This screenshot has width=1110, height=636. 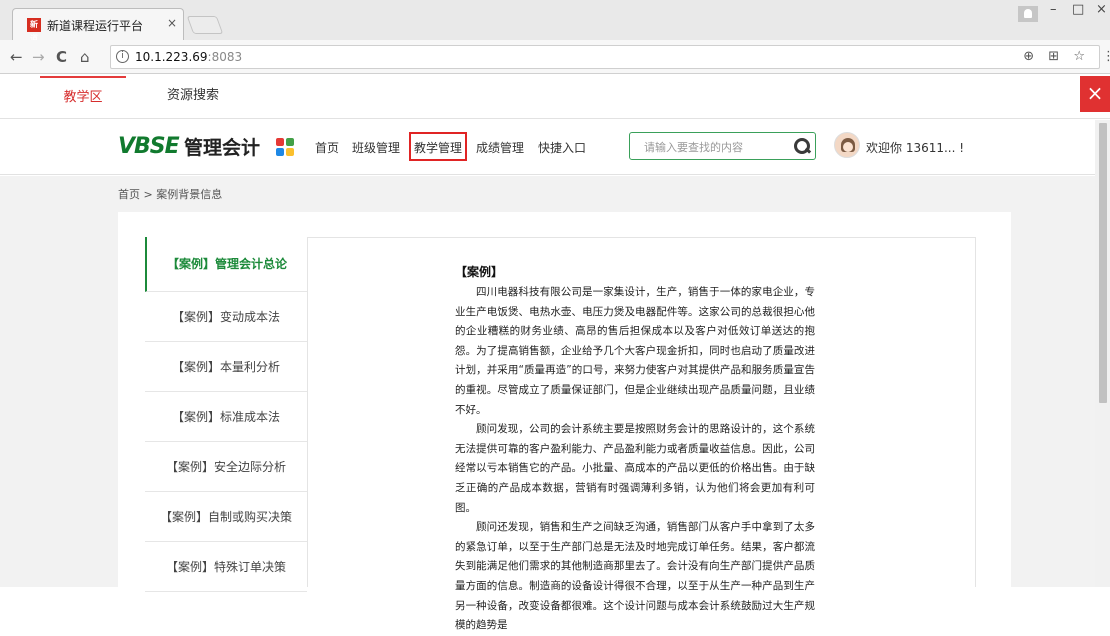 I want to click on reload-icon: C, so click(x=61, y=57).